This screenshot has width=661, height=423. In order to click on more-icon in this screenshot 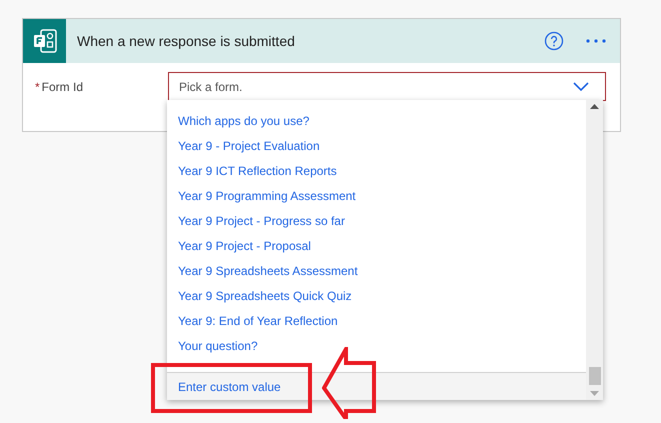, I will do `click(596, 41)`.